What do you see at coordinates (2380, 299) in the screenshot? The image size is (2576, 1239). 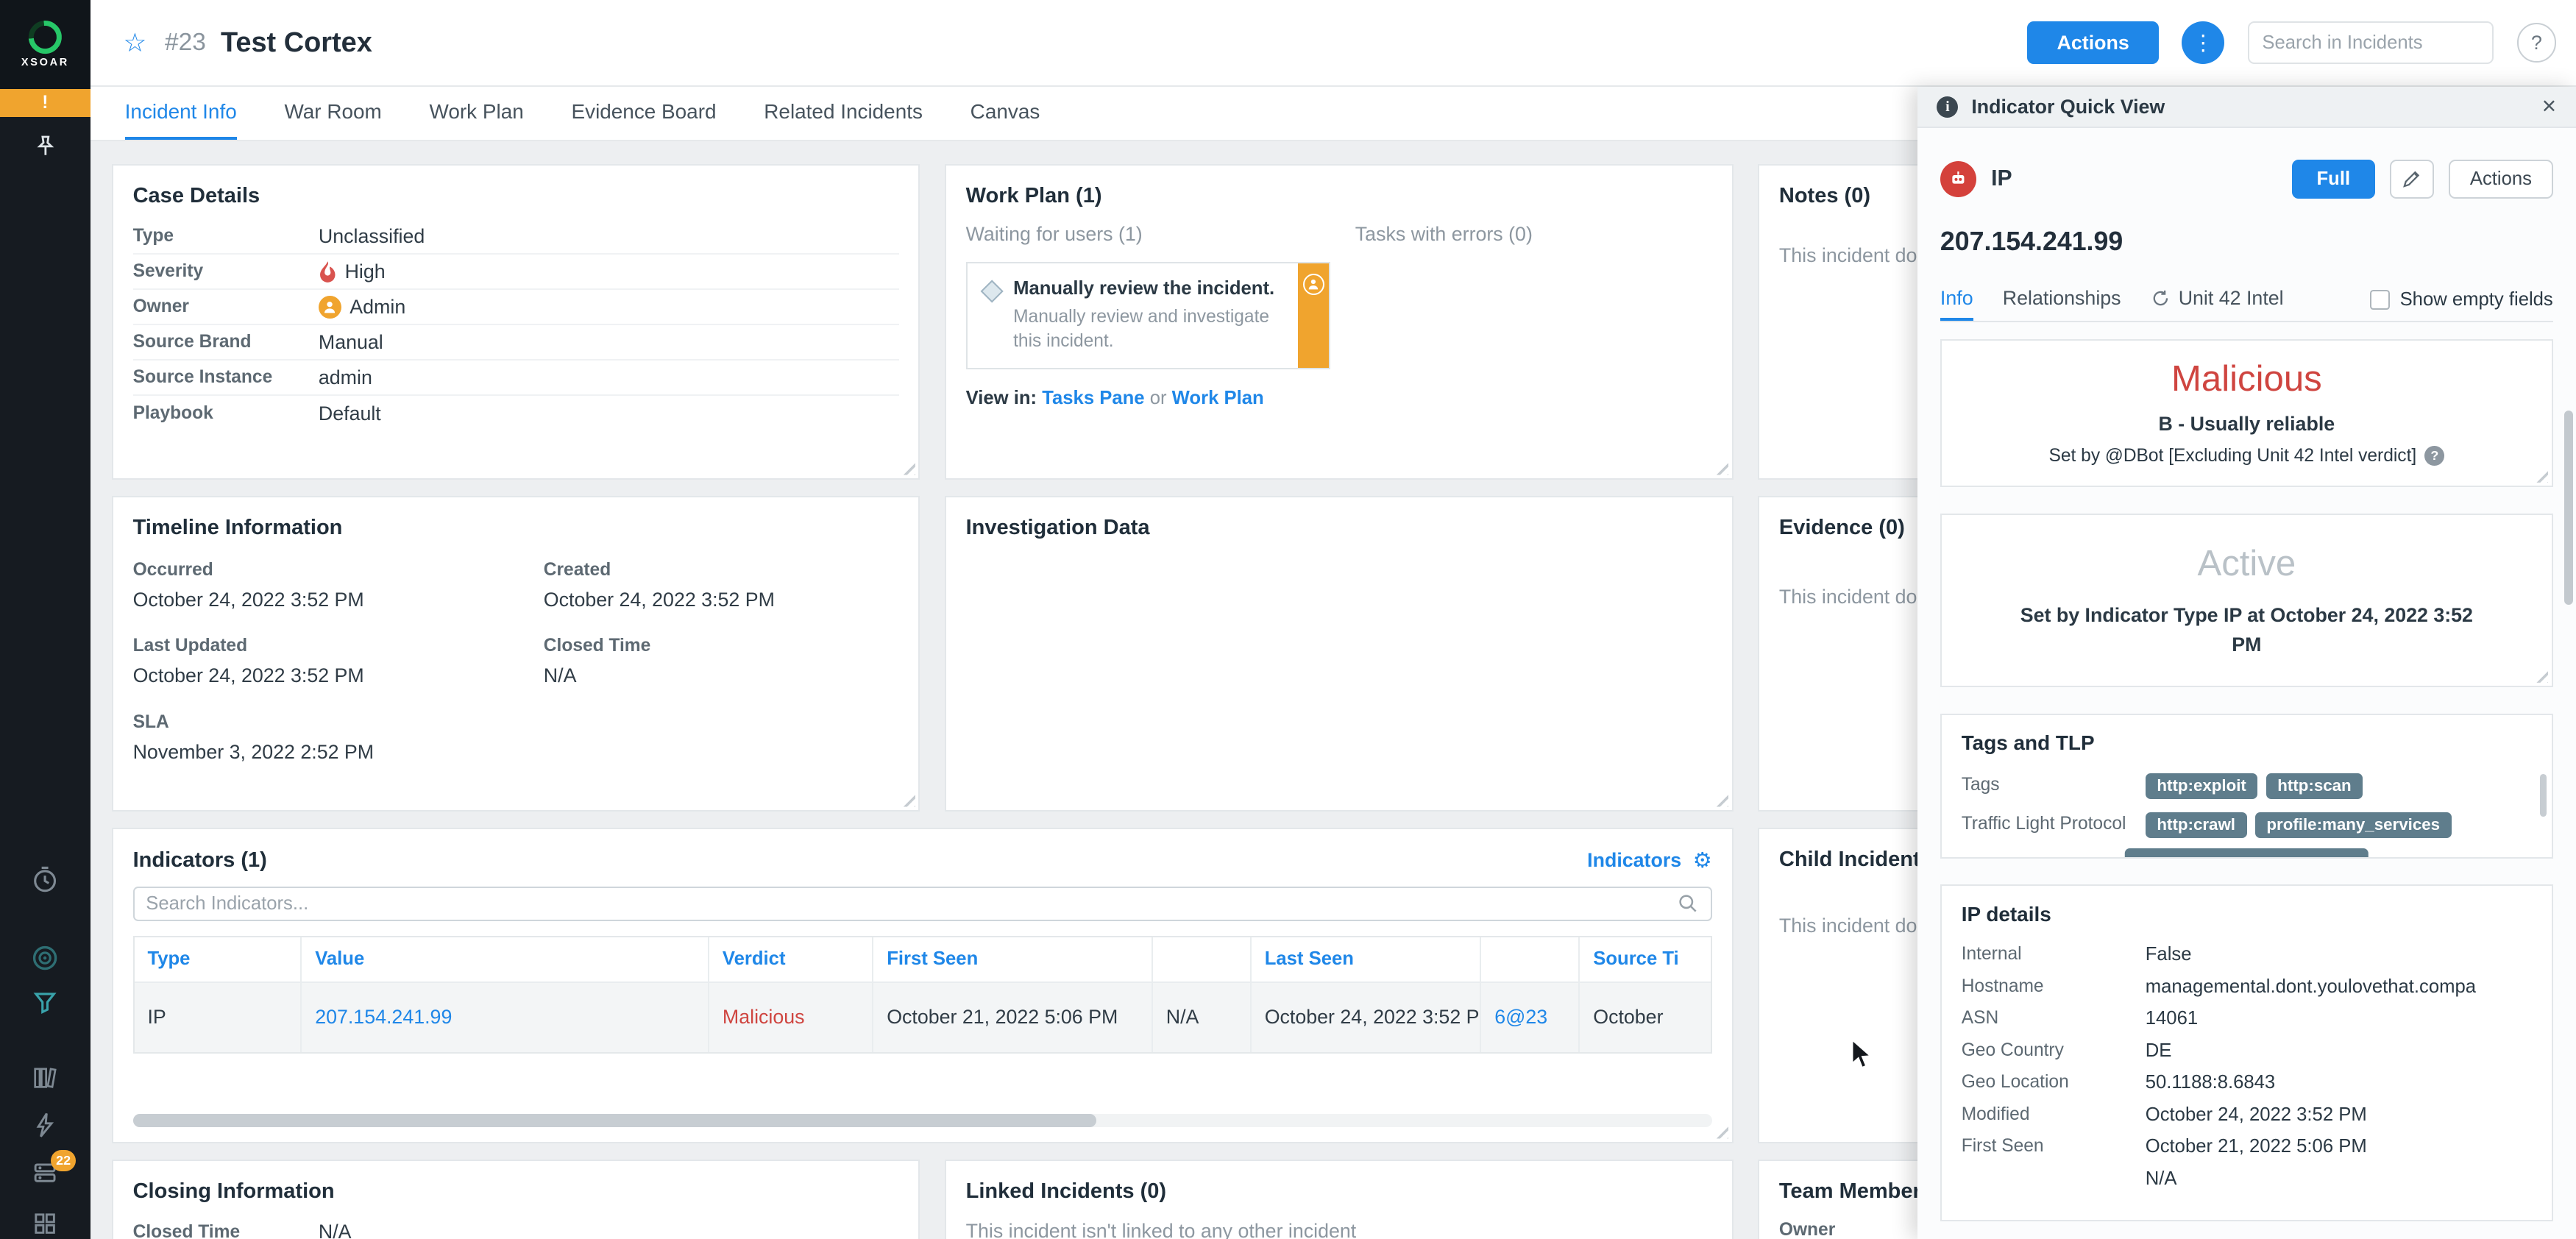 I see `show-empty-fields-checkbox` at bounding box center [2380, 299].